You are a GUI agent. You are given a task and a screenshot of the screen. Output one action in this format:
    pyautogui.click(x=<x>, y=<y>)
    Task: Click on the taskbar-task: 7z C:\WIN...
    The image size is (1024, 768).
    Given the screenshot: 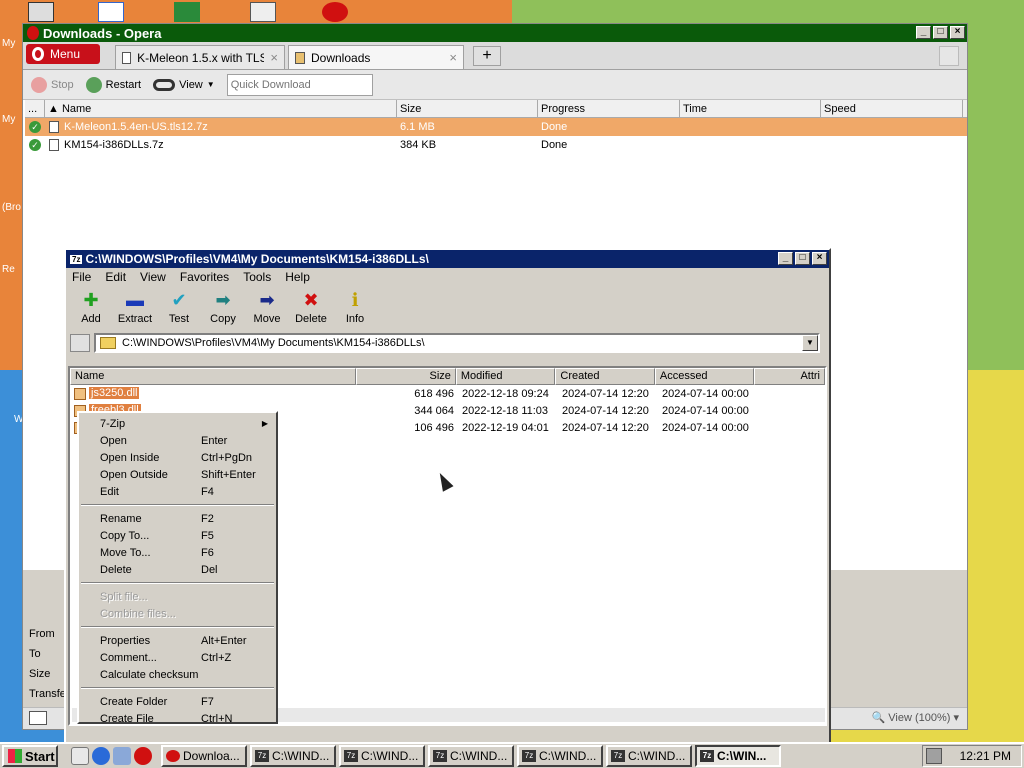 What is the action you would take?
    pyautogui.click(x=738, y=756)
    